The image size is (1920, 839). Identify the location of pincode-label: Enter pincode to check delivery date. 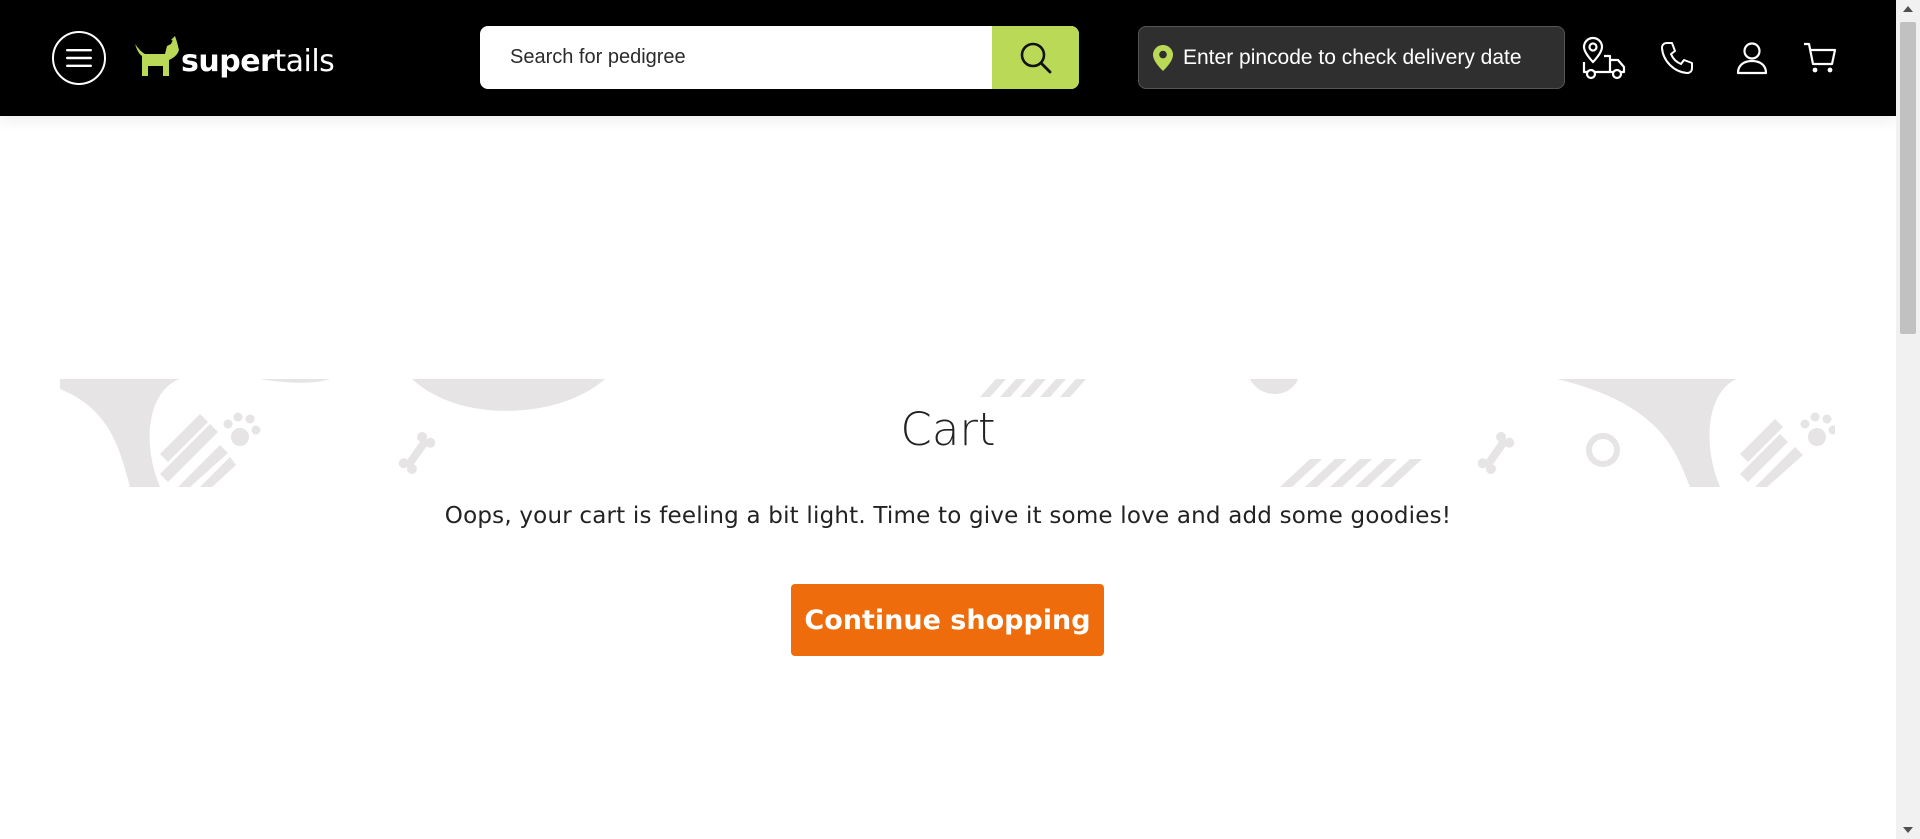
(1352, 57).